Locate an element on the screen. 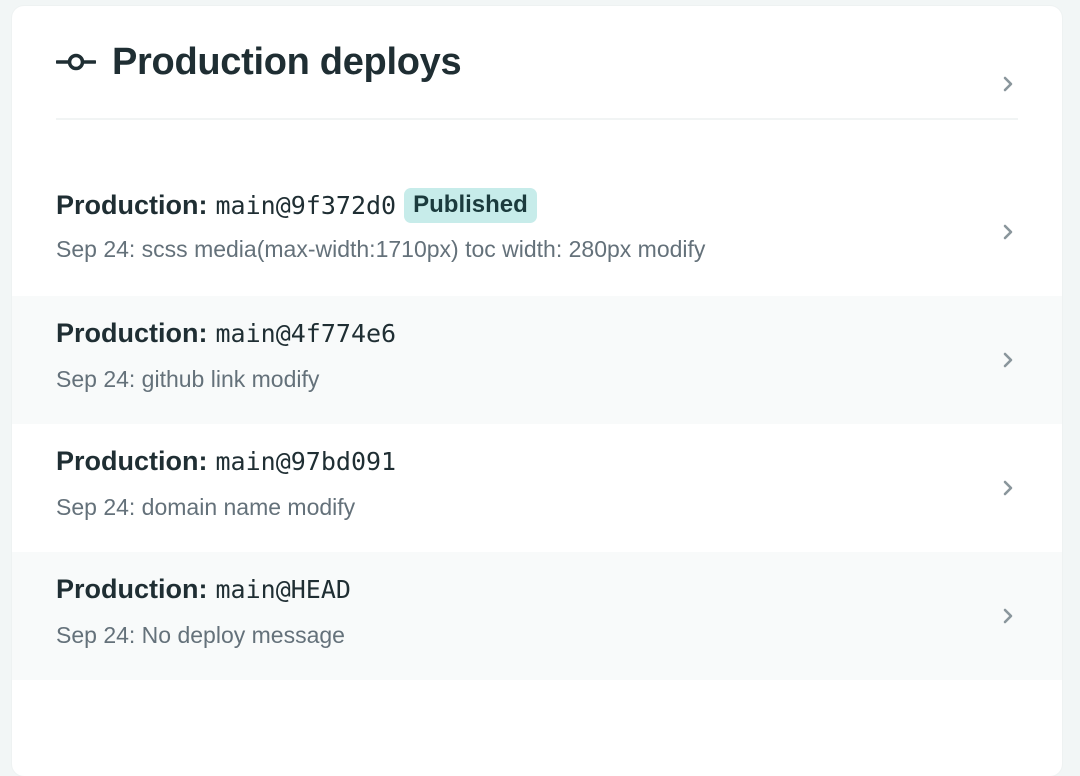  page-title: Production deploys is located at coordinates (287, 61).